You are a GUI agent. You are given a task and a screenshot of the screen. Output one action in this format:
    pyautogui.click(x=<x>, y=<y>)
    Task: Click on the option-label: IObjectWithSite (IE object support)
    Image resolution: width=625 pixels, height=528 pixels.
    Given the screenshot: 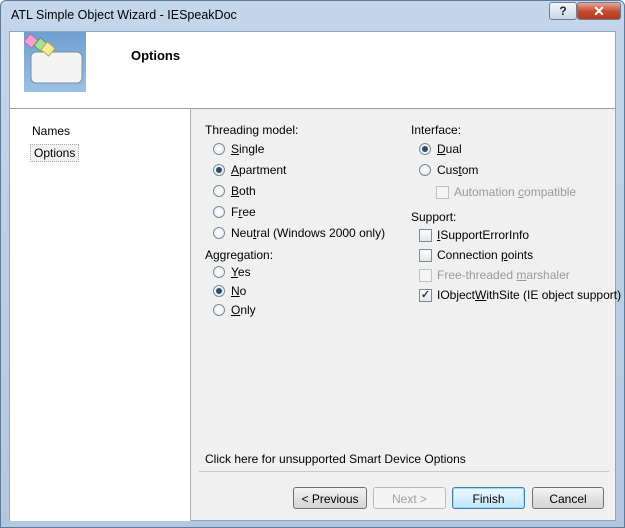 What is the action you would take?
    pyautogui.click(x=529, y=295)
    